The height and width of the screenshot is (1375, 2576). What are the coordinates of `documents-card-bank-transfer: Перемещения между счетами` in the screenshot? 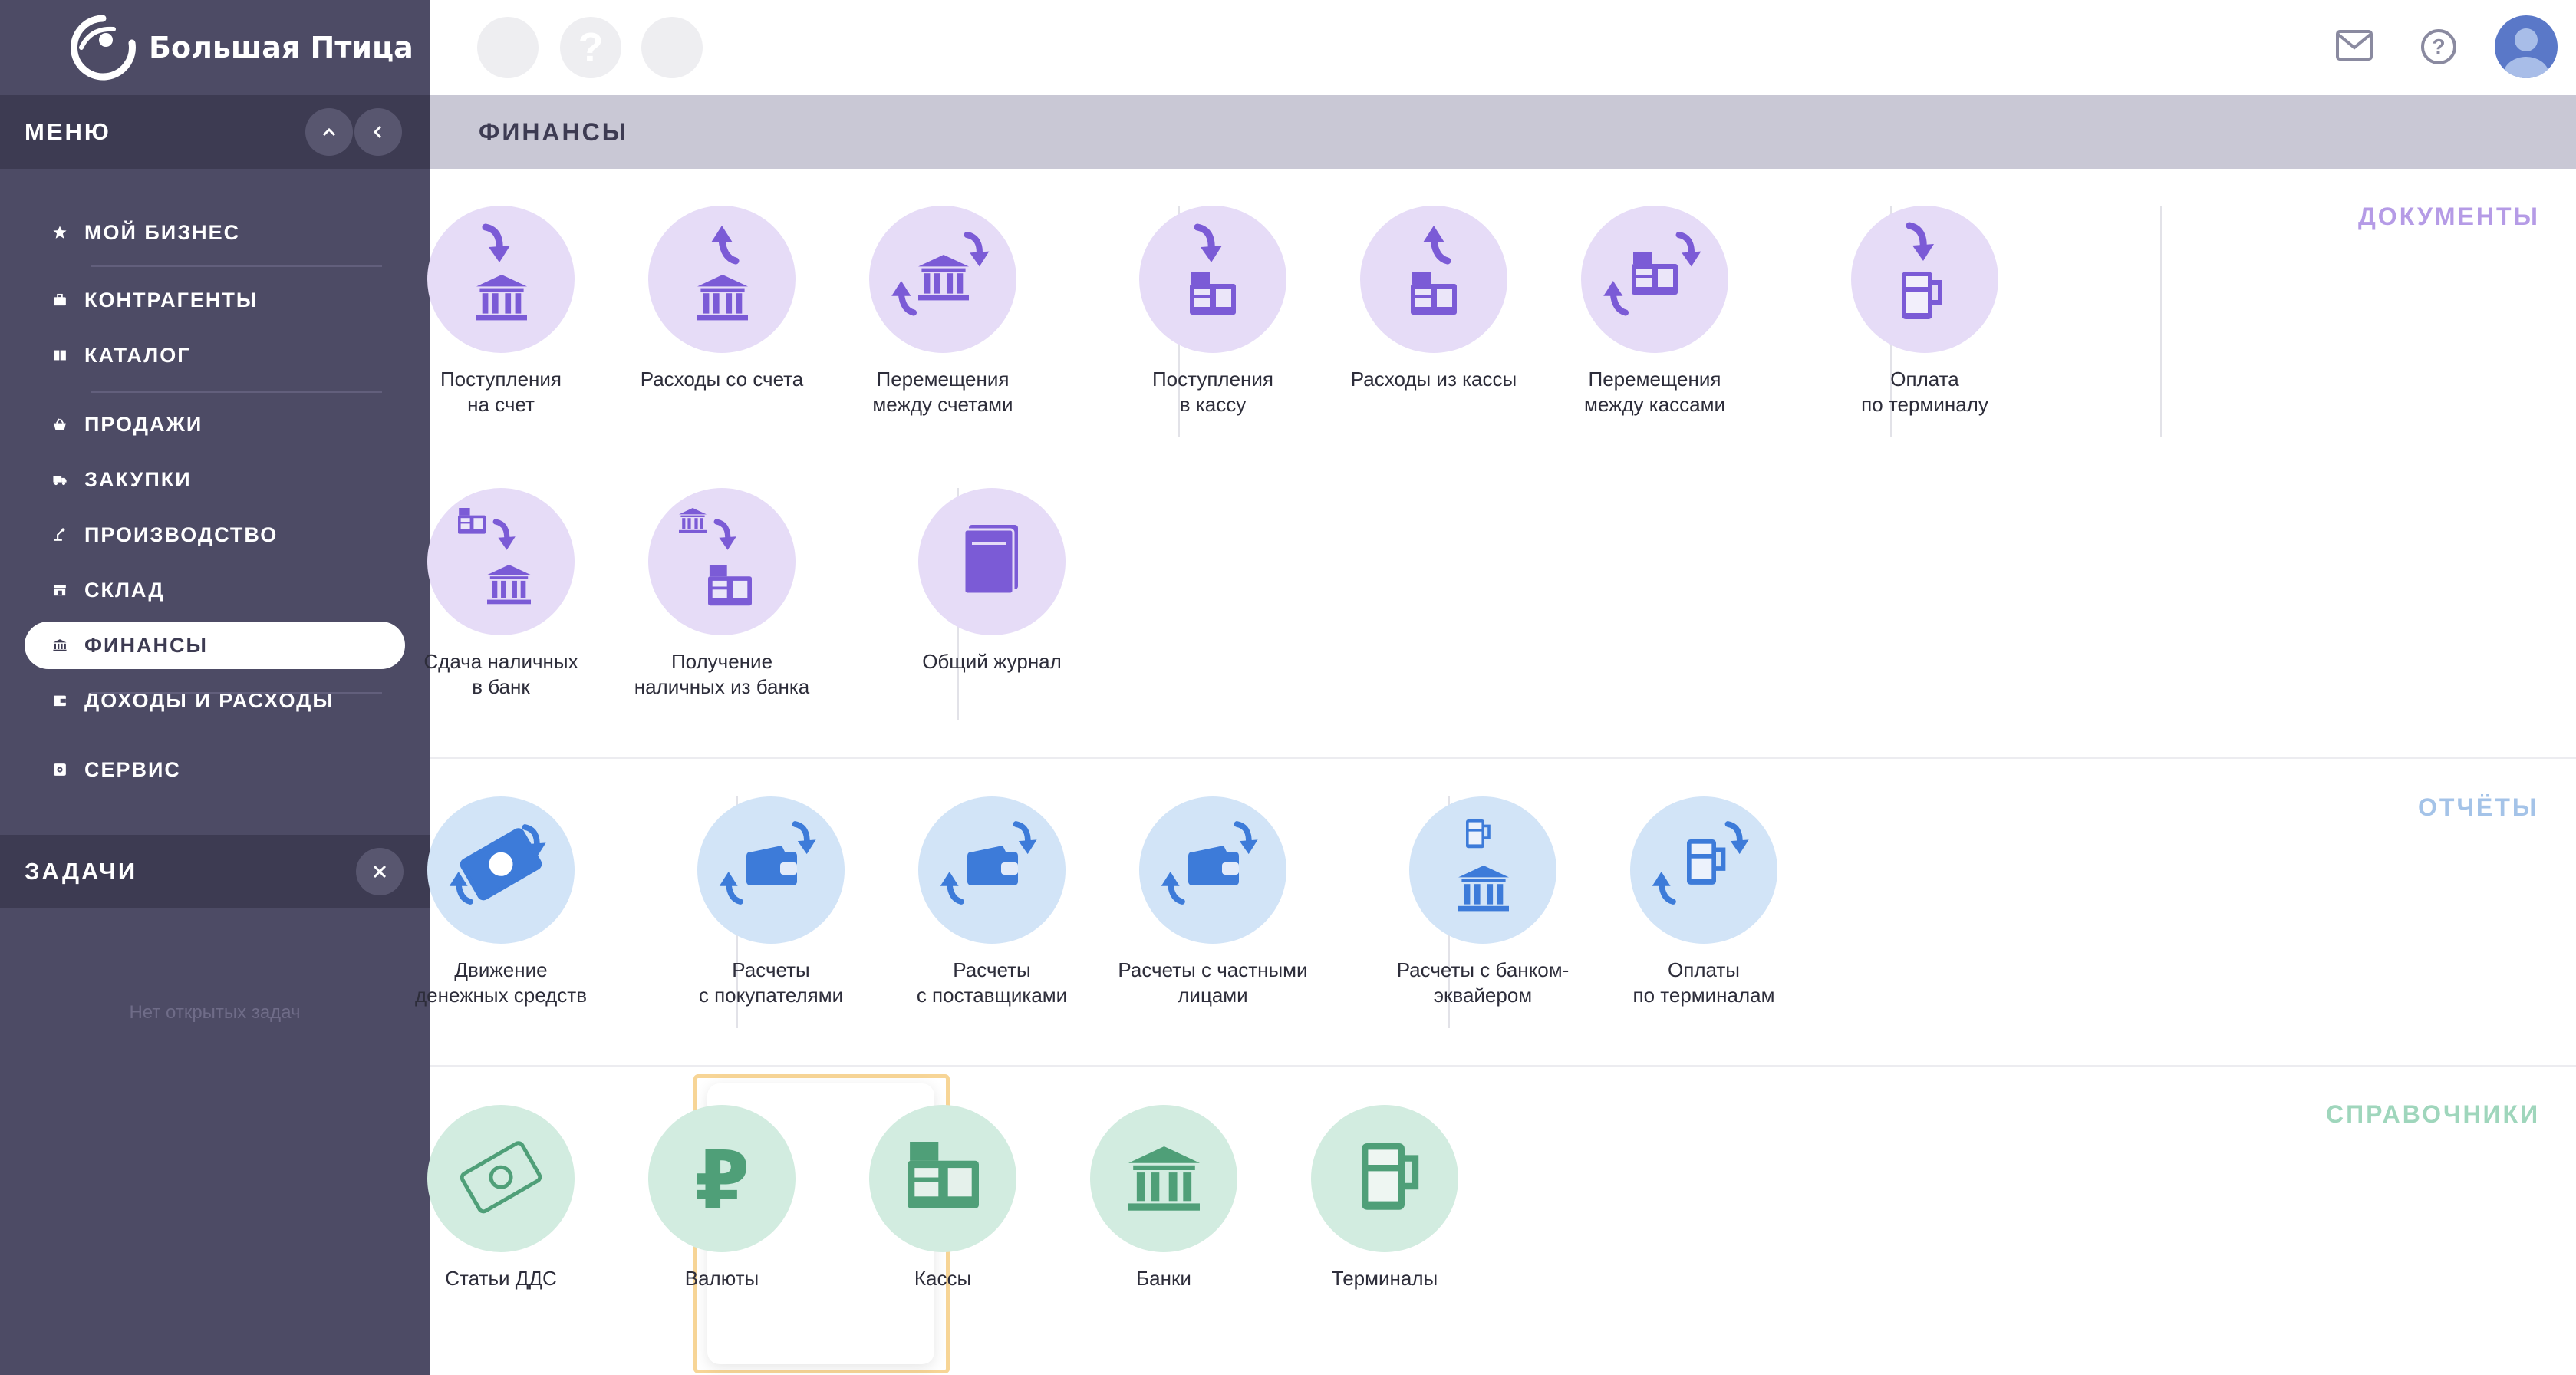 It's located at (943, 311).